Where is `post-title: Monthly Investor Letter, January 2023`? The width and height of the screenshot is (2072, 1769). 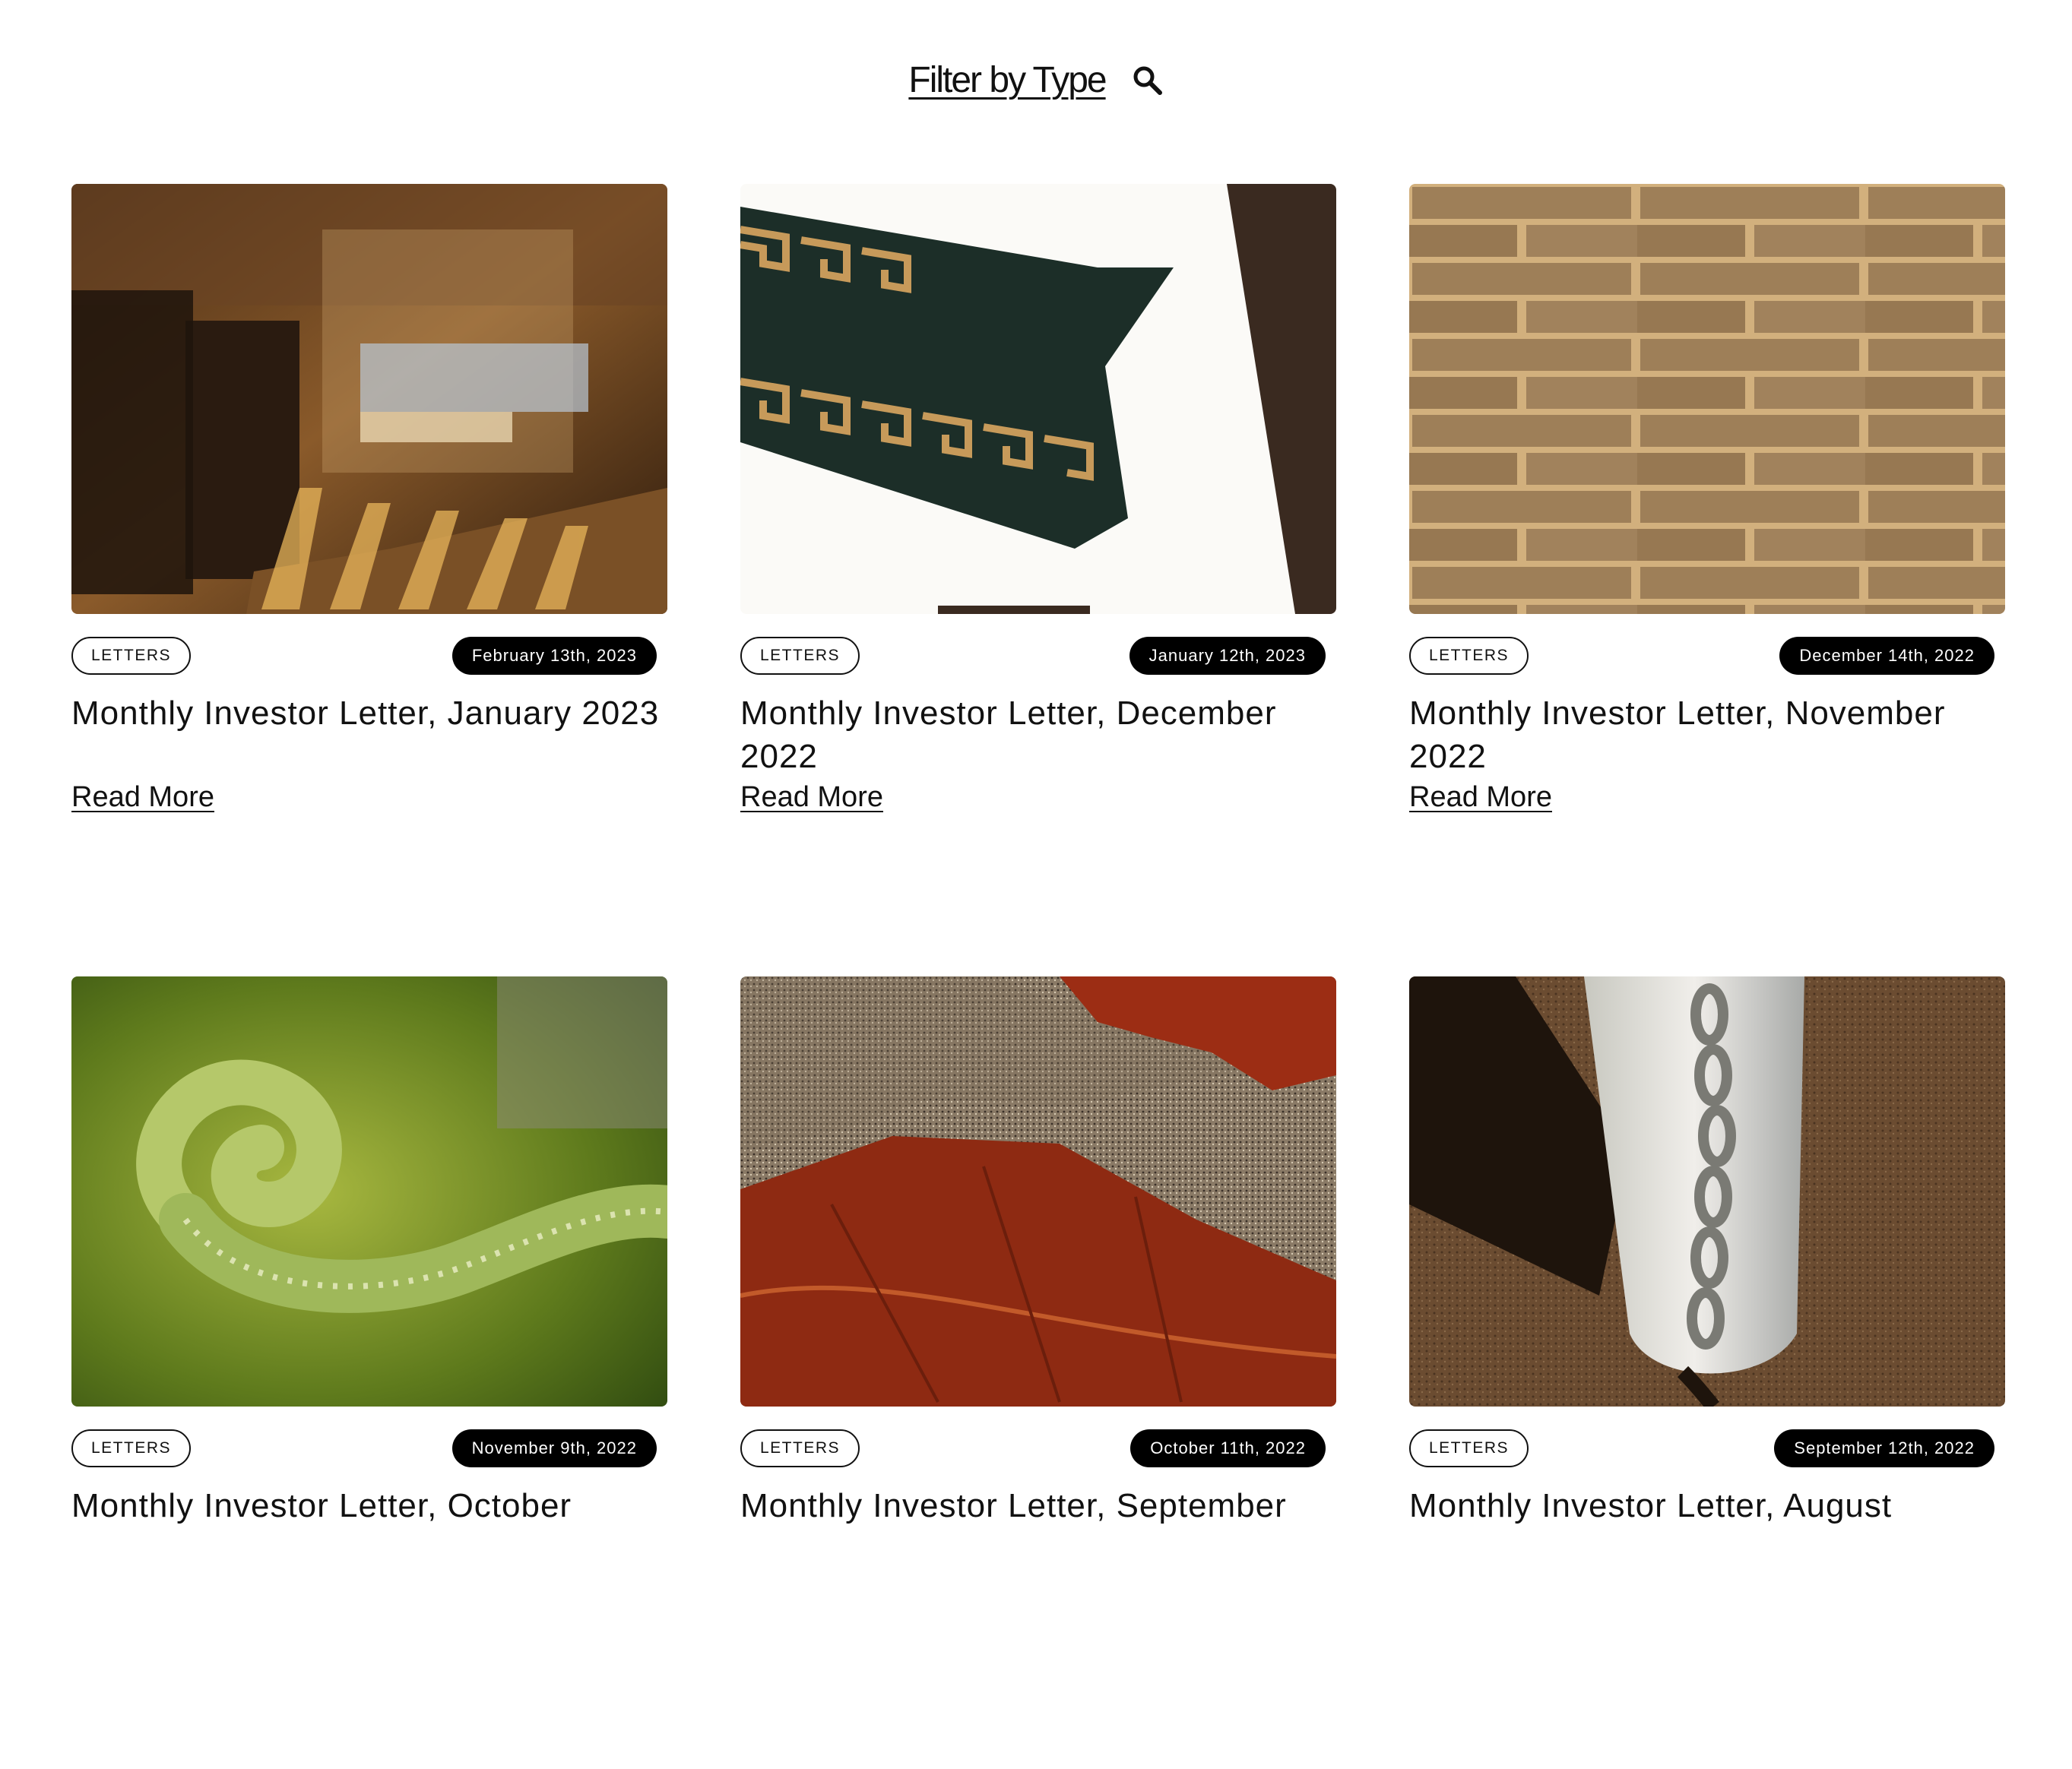
post-title: Monthly Investor Letter, January 2023 is located at coordinates (369, 713).